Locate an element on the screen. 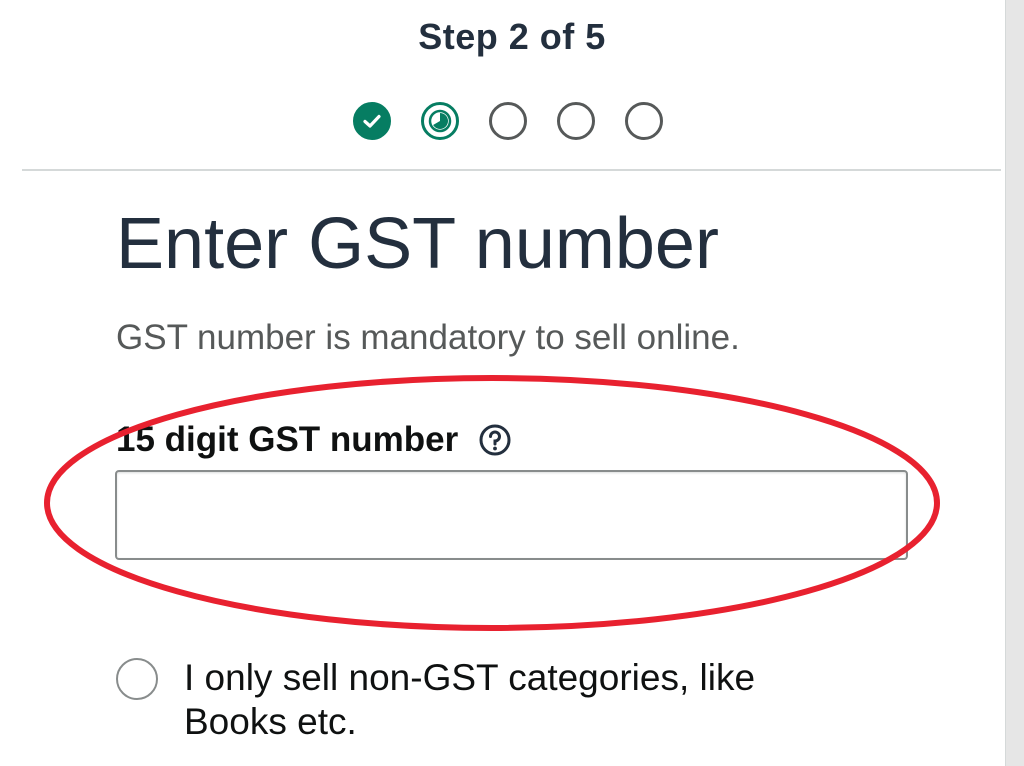 Image resolution: width=1024 pixels, height=766 pixels. step-2-current is located at coordinates (440, 121).